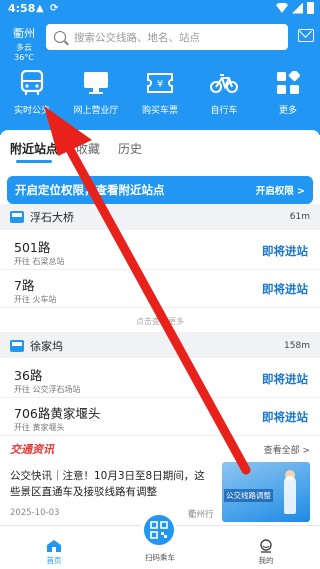  I want to click on nav-mine-label: 我的, so click(266, 560).